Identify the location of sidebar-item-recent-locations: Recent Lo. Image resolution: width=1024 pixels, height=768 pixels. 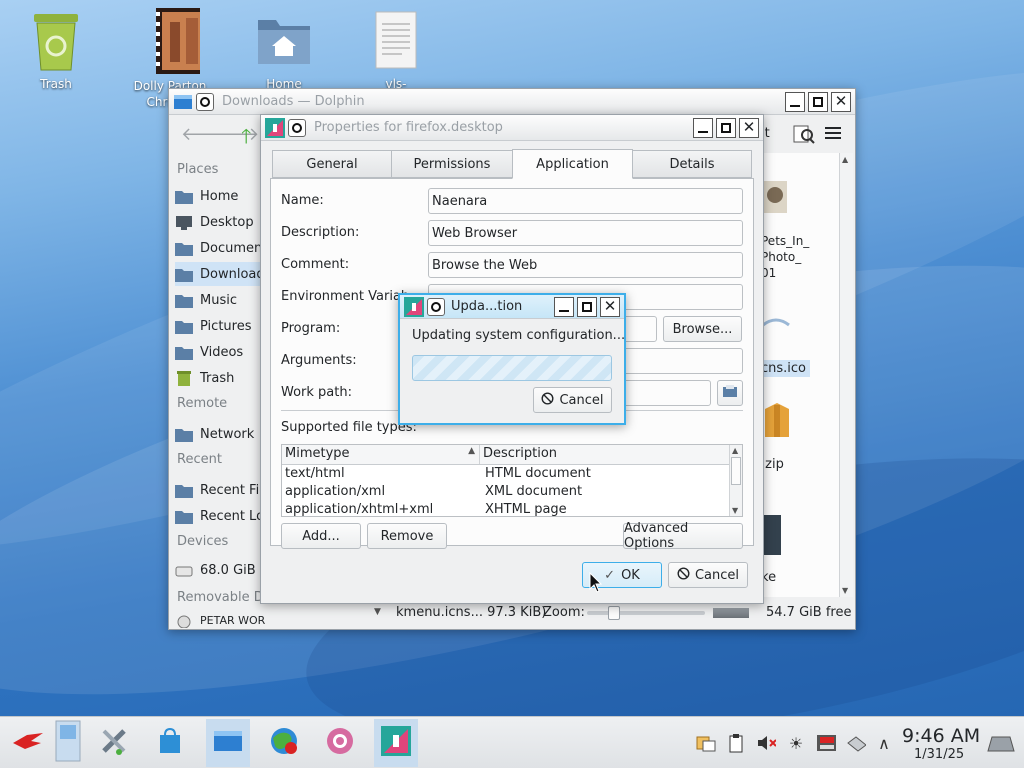
(220, 516).